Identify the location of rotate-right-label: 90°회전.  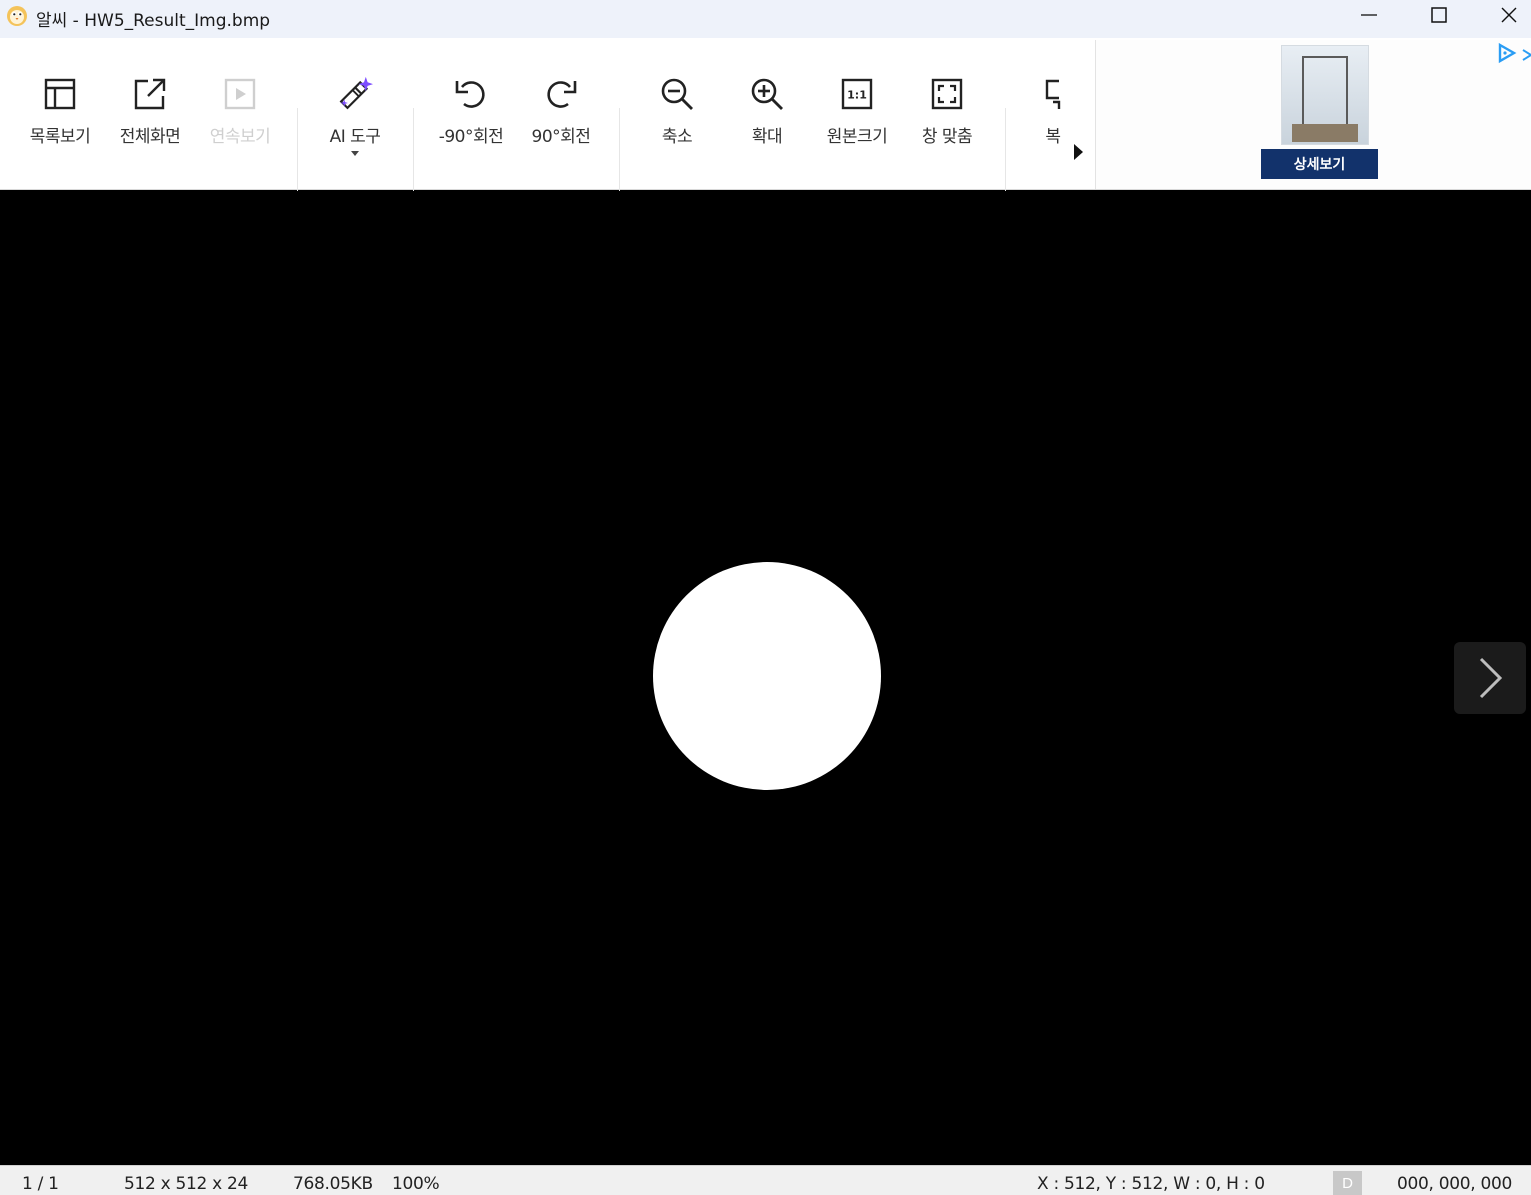
(561, 137).